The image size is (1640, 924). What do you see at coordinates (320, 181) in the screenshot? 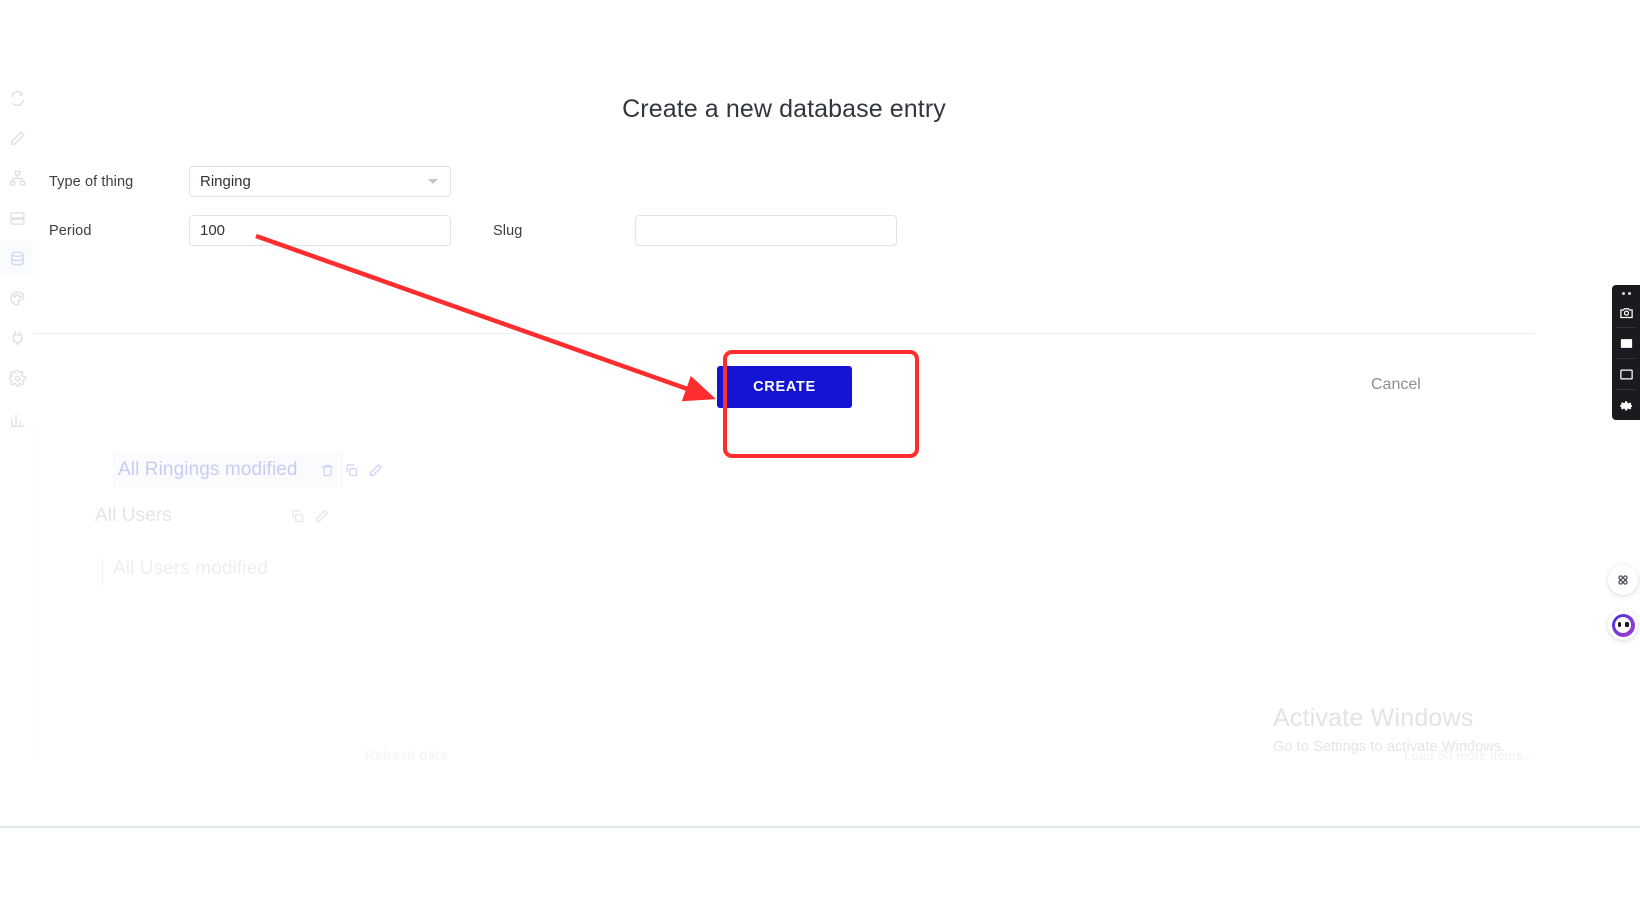
I see `type-of-thing-select: Ringing` at bounding box center [320, 181].